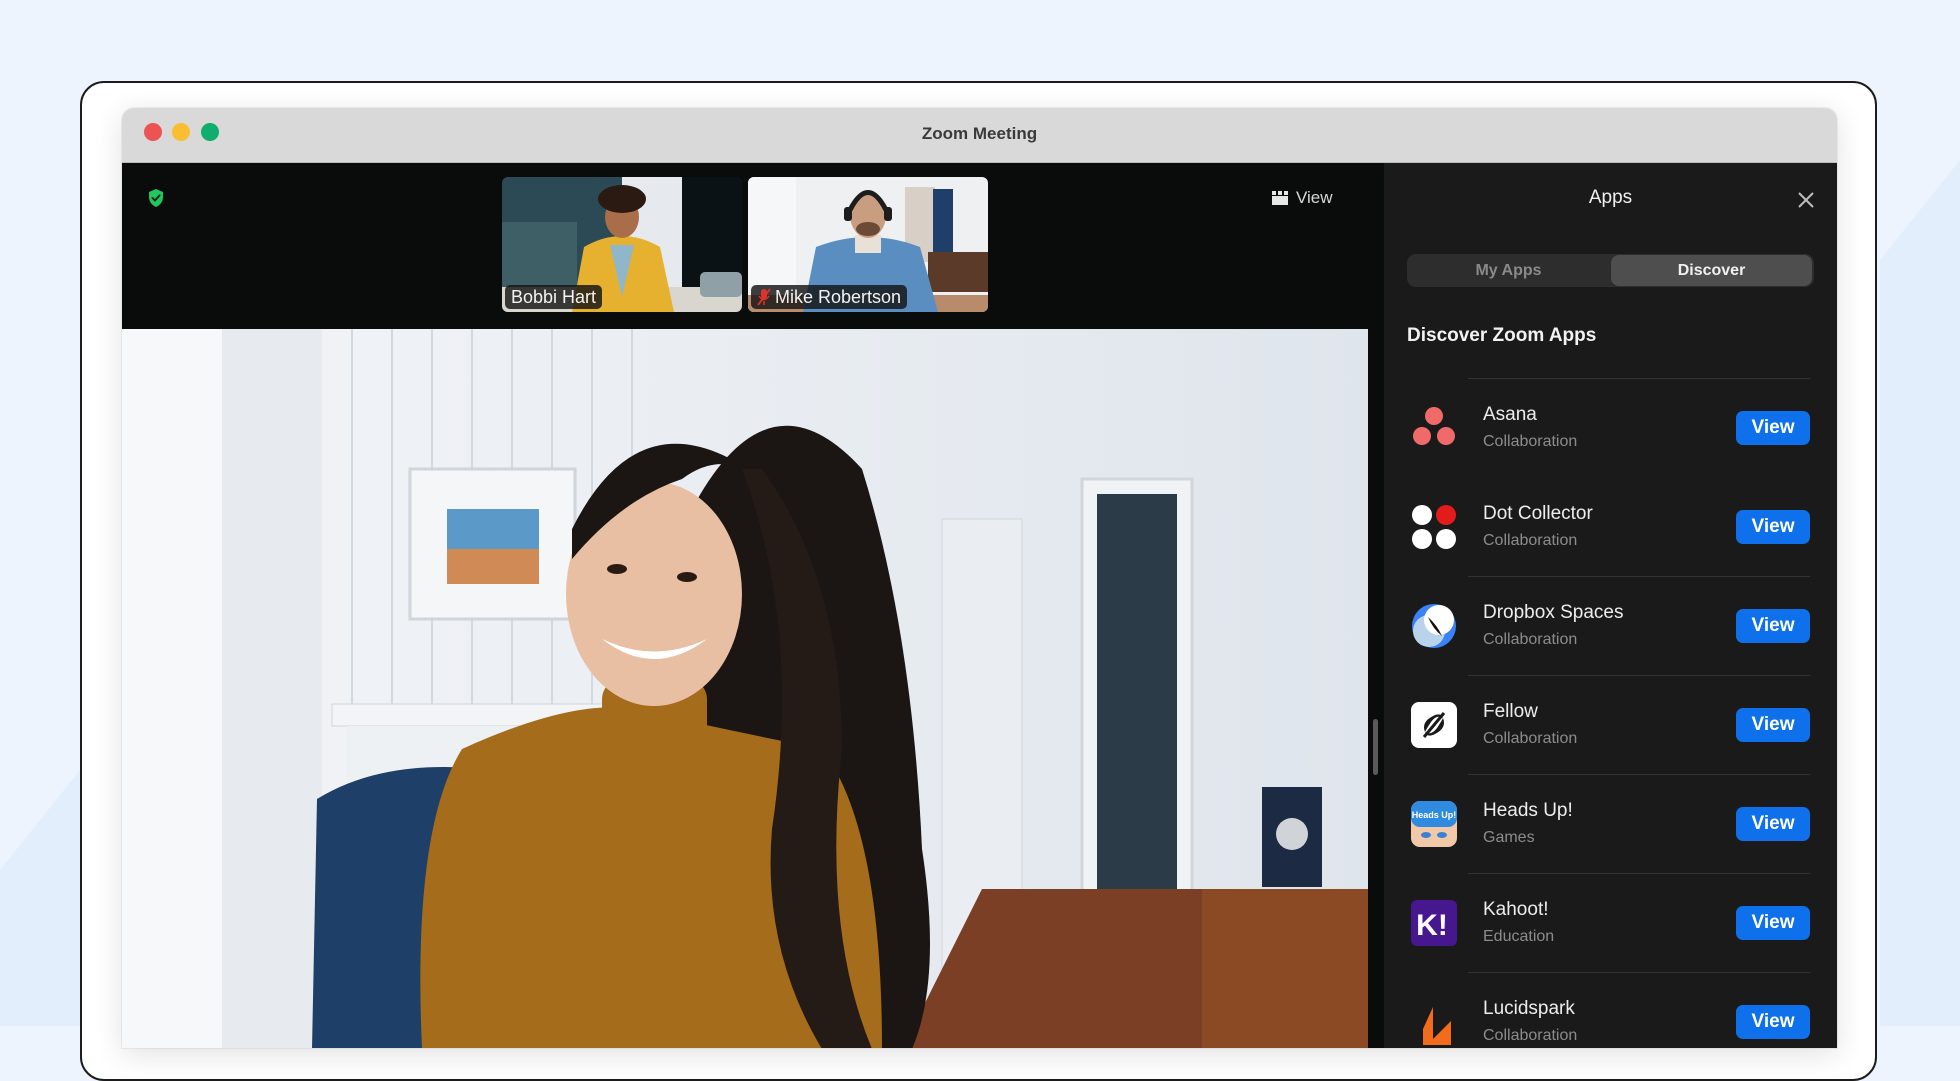 This screenshot has height=1081, width=1960. Describe the element at coordinates (156, 198) in the screenshot. I see `shield-check-icon` at that location.